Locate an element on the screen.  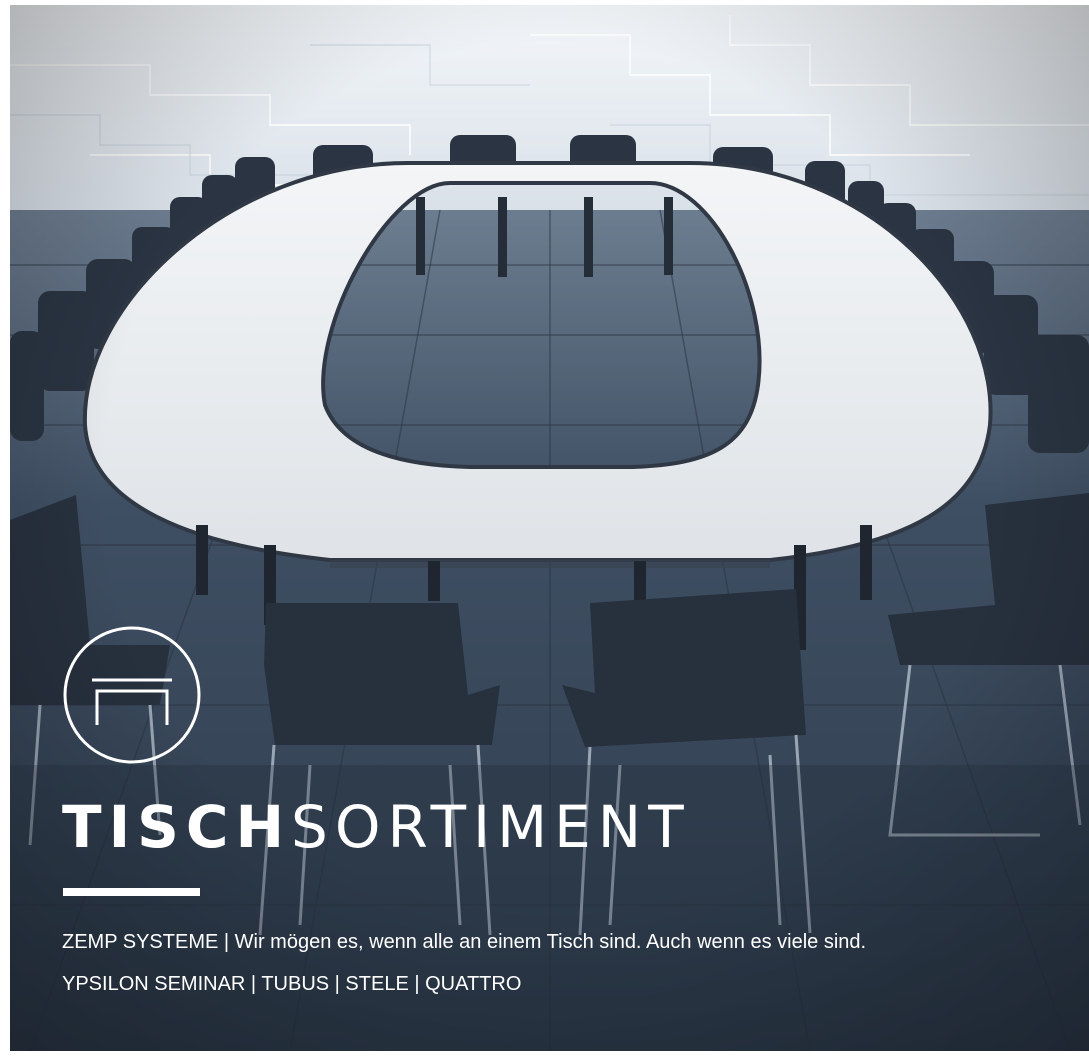
brochure-title: TISCHSORTIMENT is located at coordinates (376, 827).